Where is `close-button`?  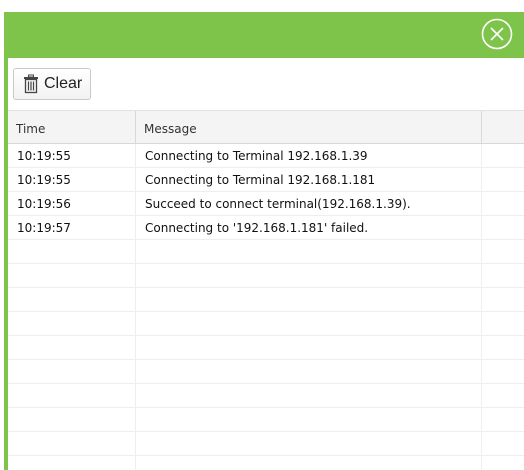
close-button is located at coordinates (497, 34).